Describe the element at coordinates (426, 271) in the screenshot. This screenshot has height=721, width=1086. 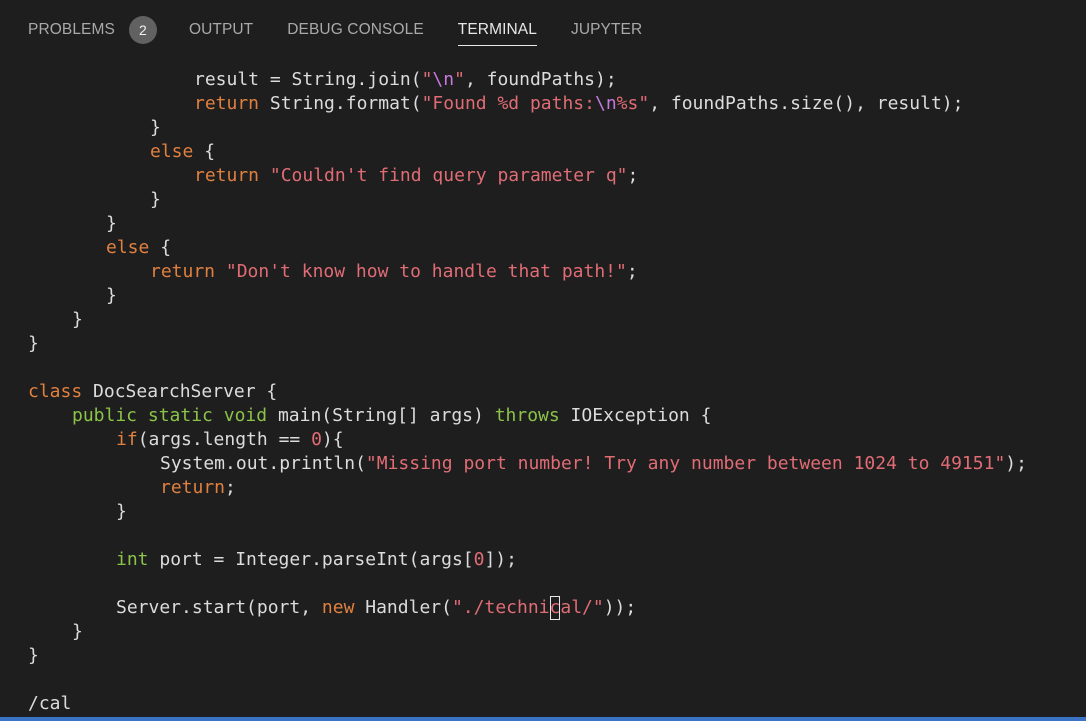
I see `code-token: "Don't know how to handle that path!"` at that location.